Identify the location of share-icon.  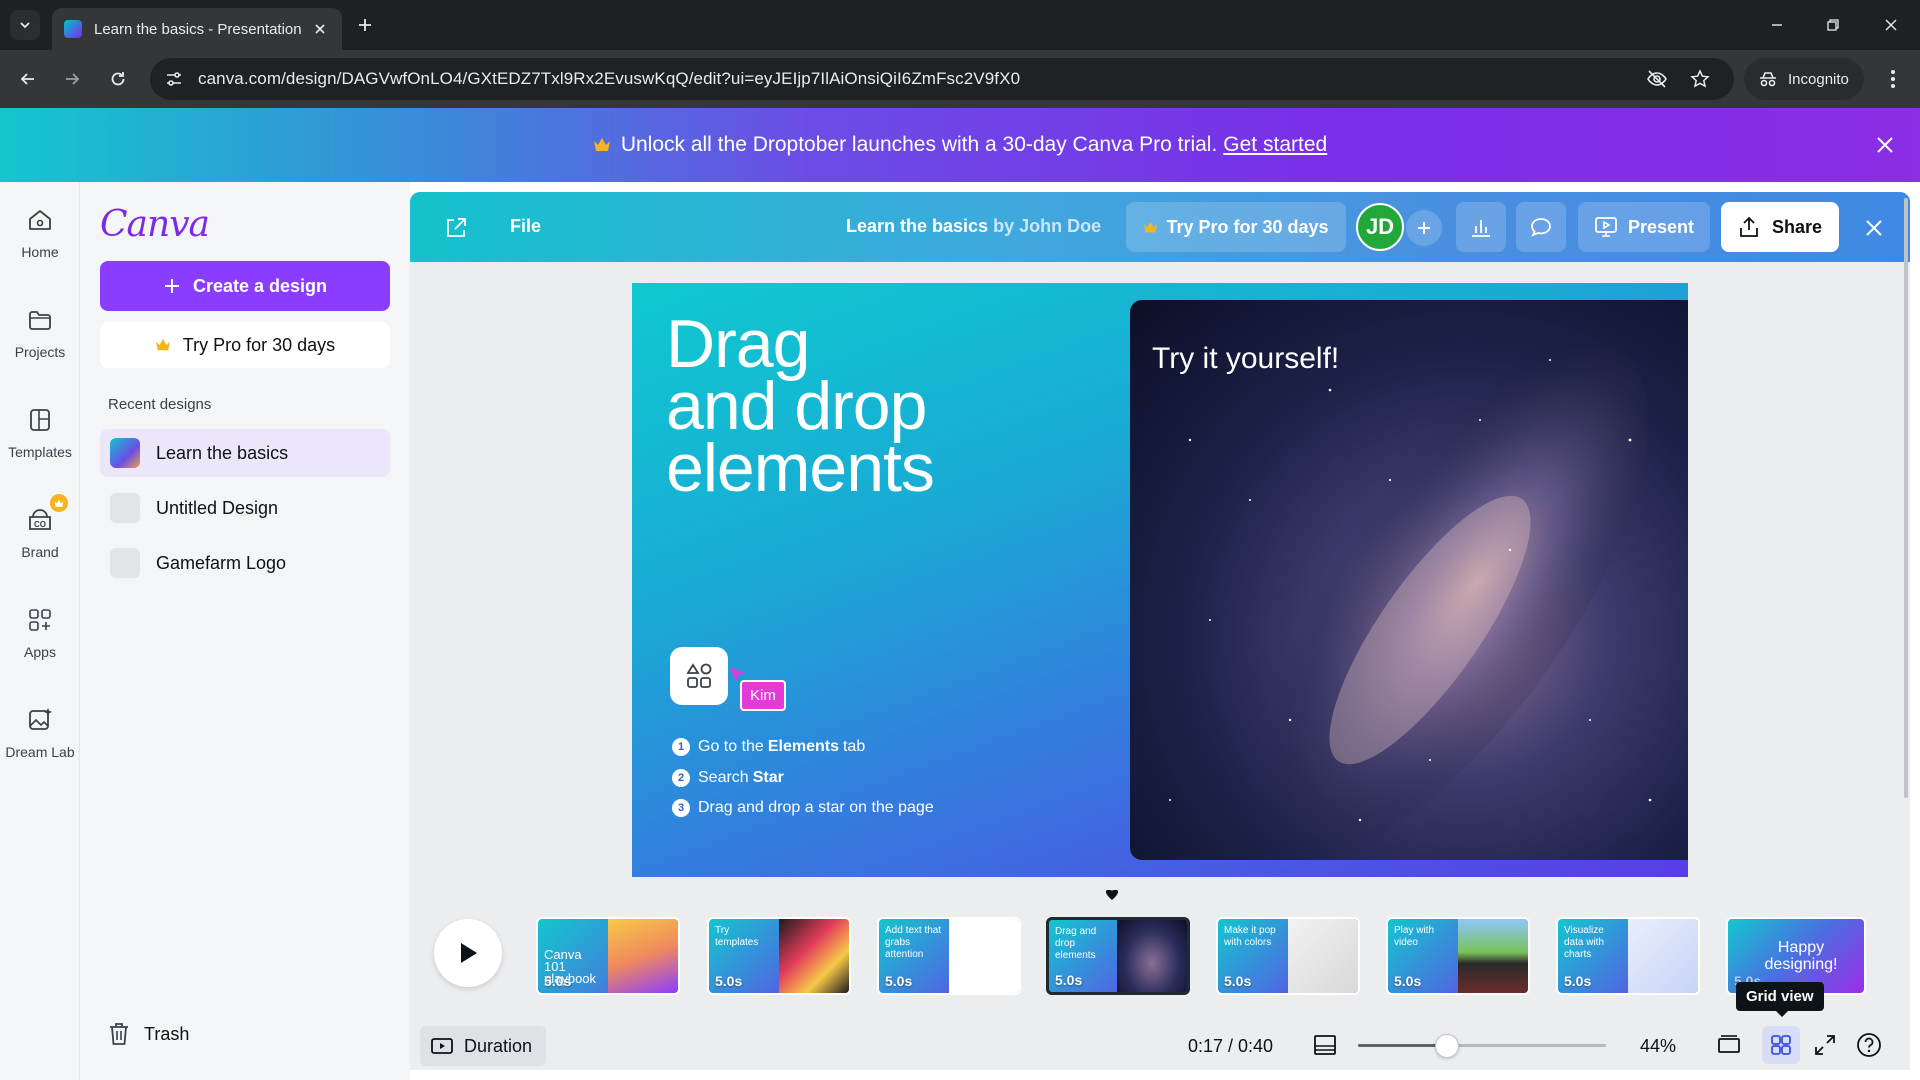
(1749, 226).